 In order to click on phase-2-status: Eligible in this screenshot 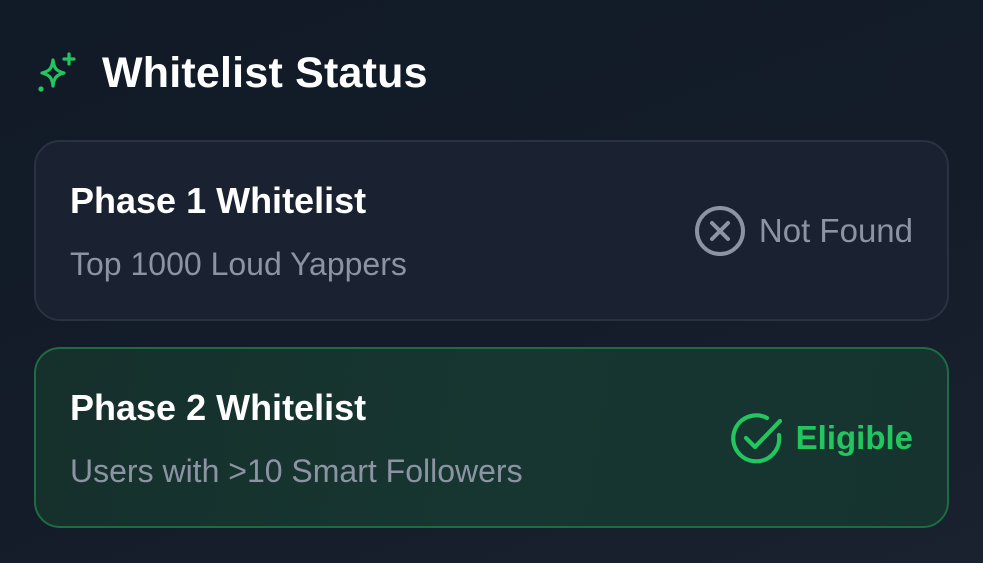, I will do `click(821, 437)`.